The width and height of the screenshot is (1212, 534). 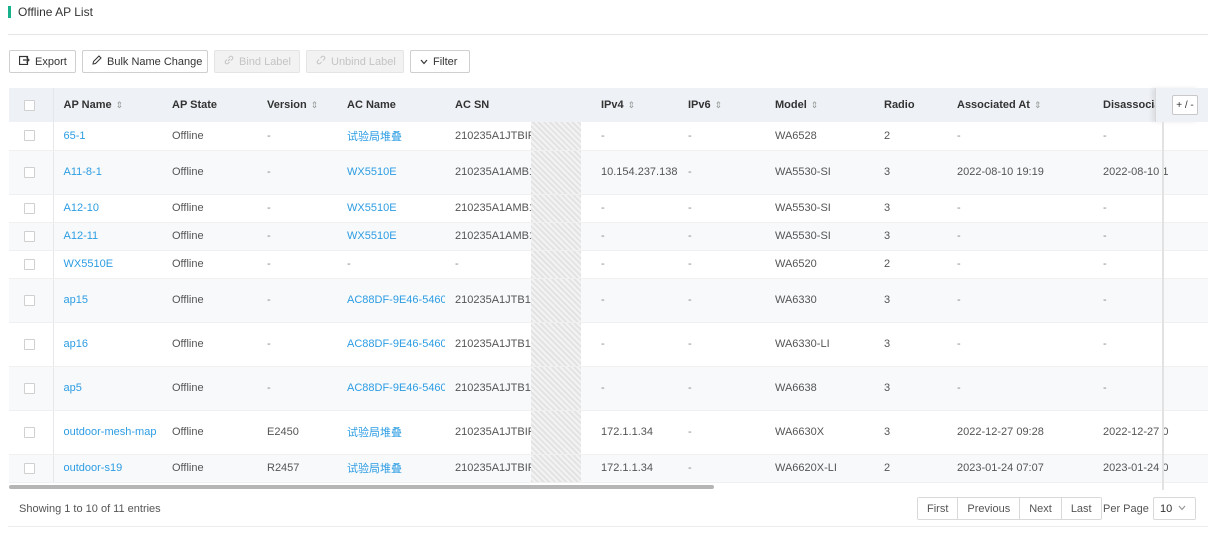 I want to click on unbind-label-button: Unbind Label, so click(x=355, y=61).